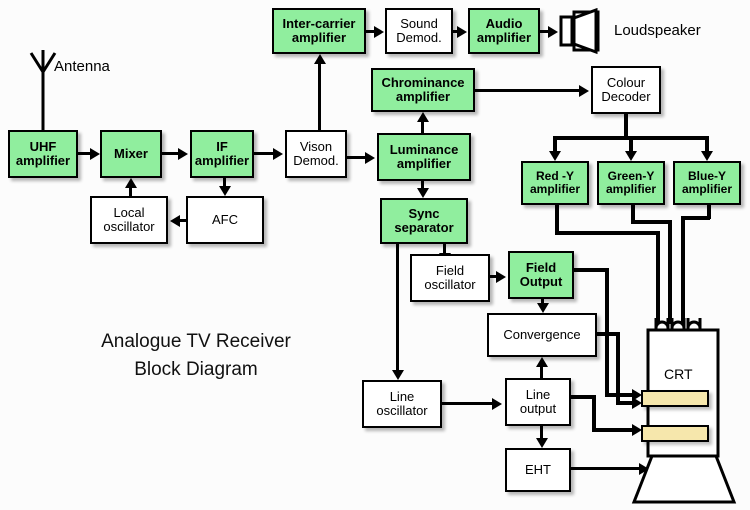 This screenshot has height=510, width=750. I want to click on arrow-fieldout-to-convergence, so click(543, 308).